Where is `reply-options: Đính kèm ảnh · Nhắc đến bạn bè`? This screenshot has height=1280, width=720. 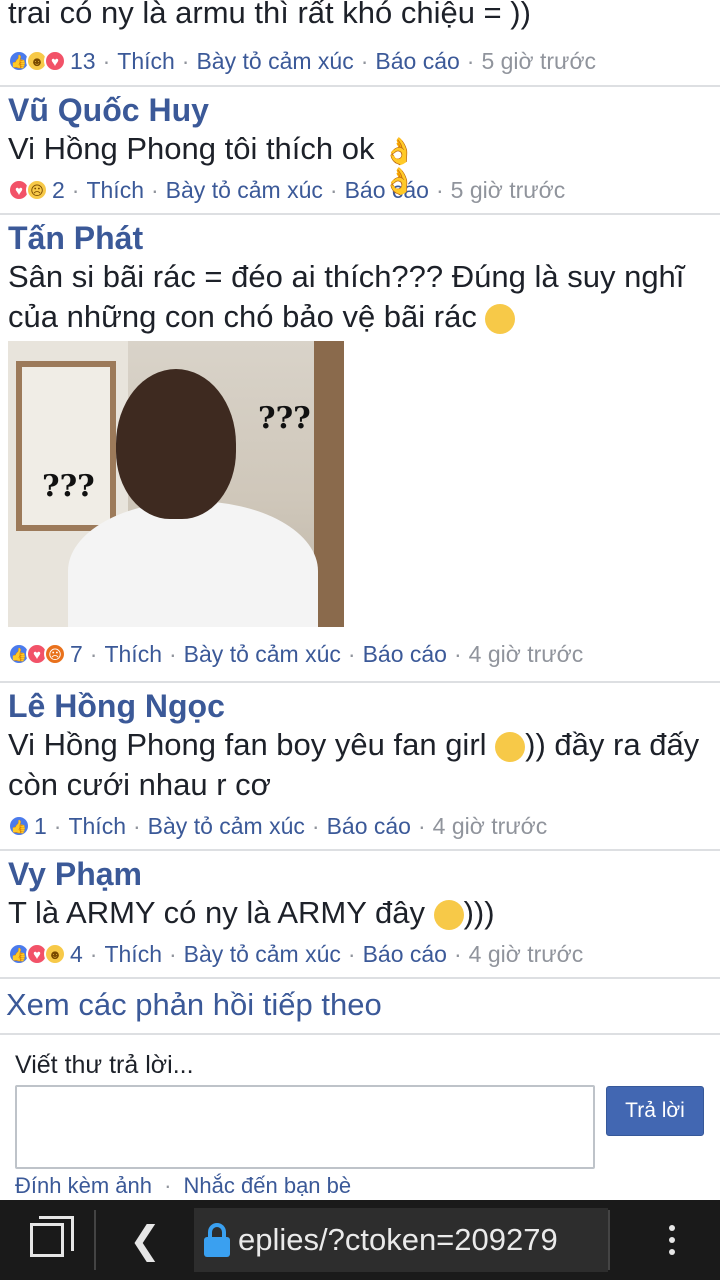 reply-options: Đính kèm ảnh · Nhắc đến bạn bè is located at coordinates (183, 1186).